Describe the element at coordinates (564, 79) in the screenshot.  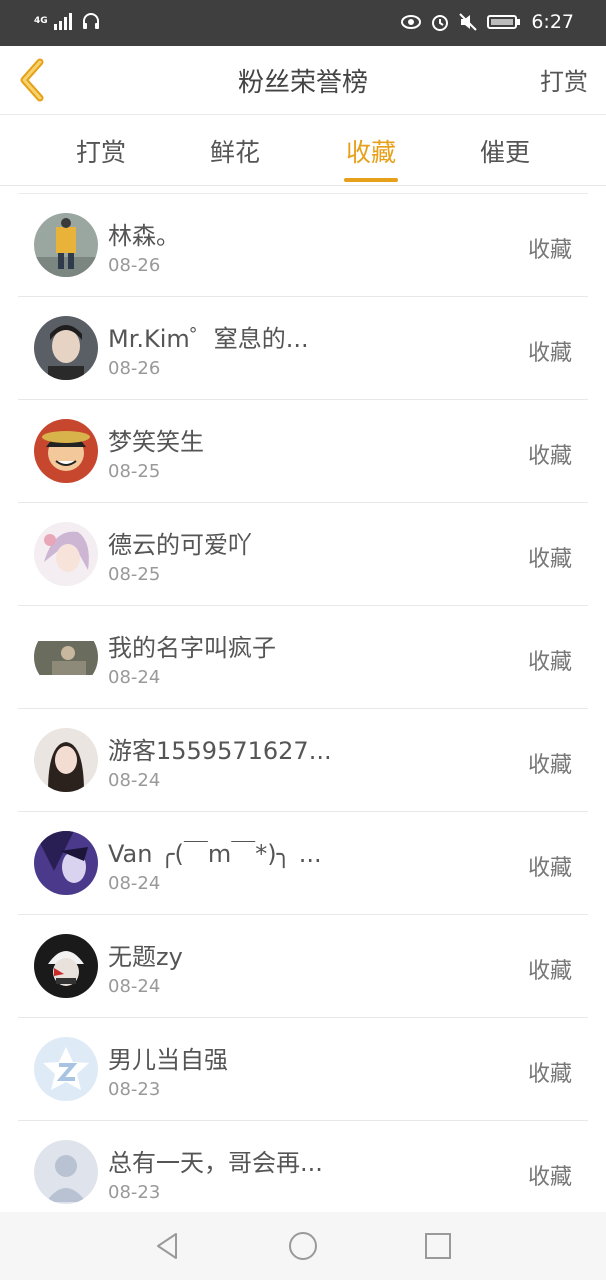
I see `reward-button: 打赏` at that location.